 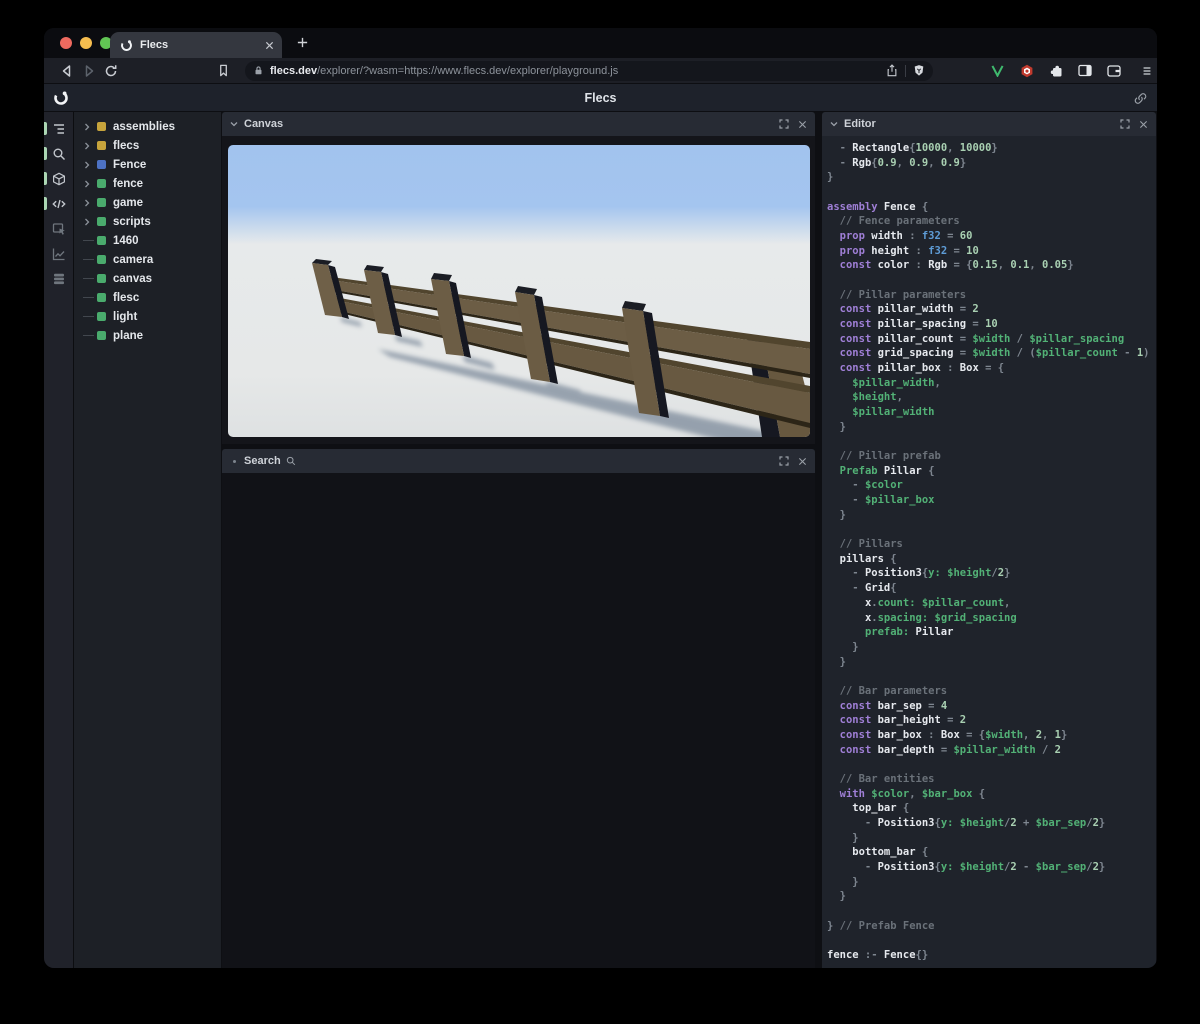 I want to click on back-button, so click(x=67, y=71).